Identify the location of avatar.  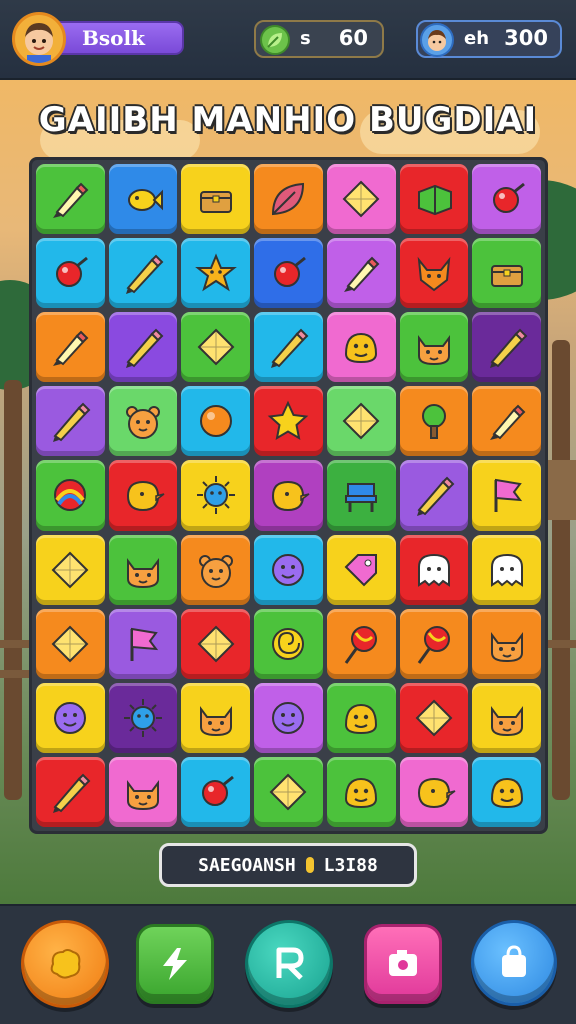
(39, 39).